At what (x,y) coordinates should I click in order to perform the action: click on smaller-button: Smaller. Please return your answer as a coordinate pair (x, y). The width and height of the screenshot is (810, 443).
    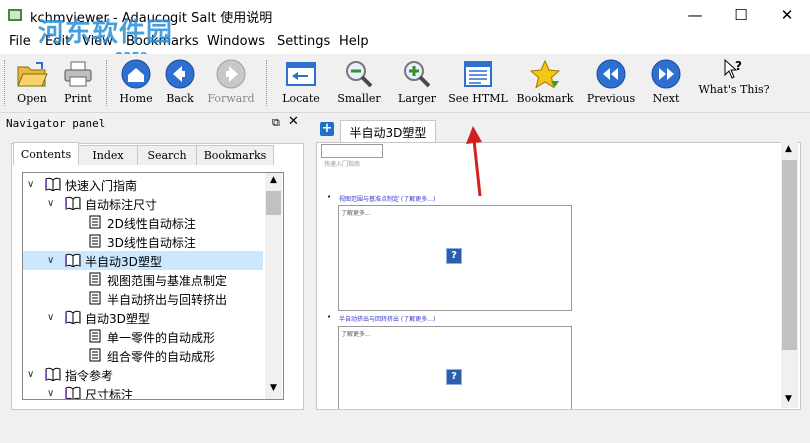
    Looking at the image, I should click on (359, 82).